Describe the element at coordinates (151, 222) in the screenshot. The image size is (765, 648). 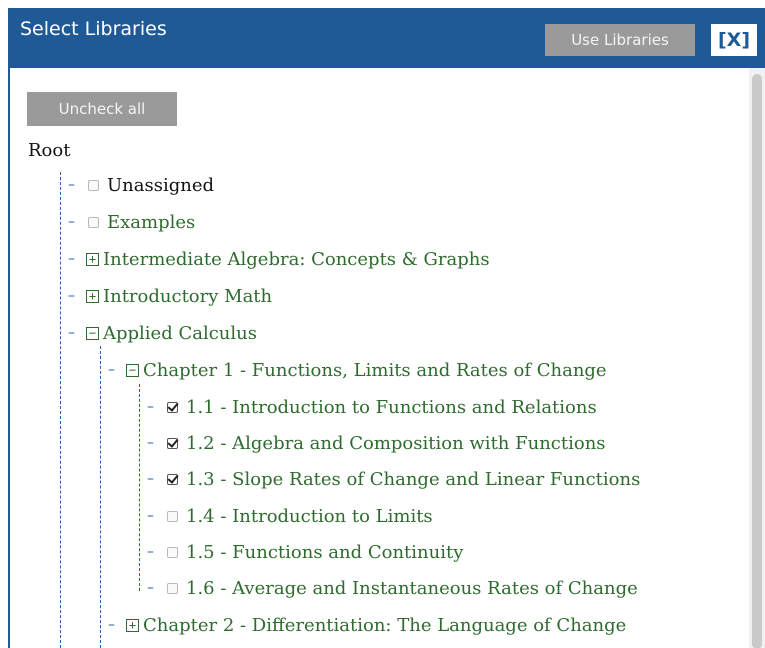
I see `tree-item-label: Examples` at that location.